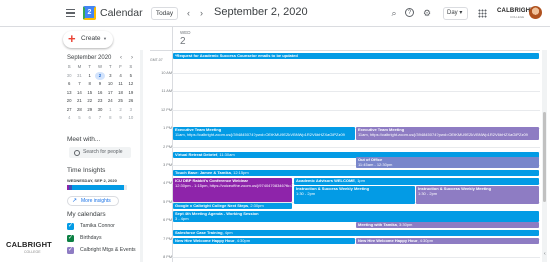  I want to click on day-number: 2, so click(183, 41).